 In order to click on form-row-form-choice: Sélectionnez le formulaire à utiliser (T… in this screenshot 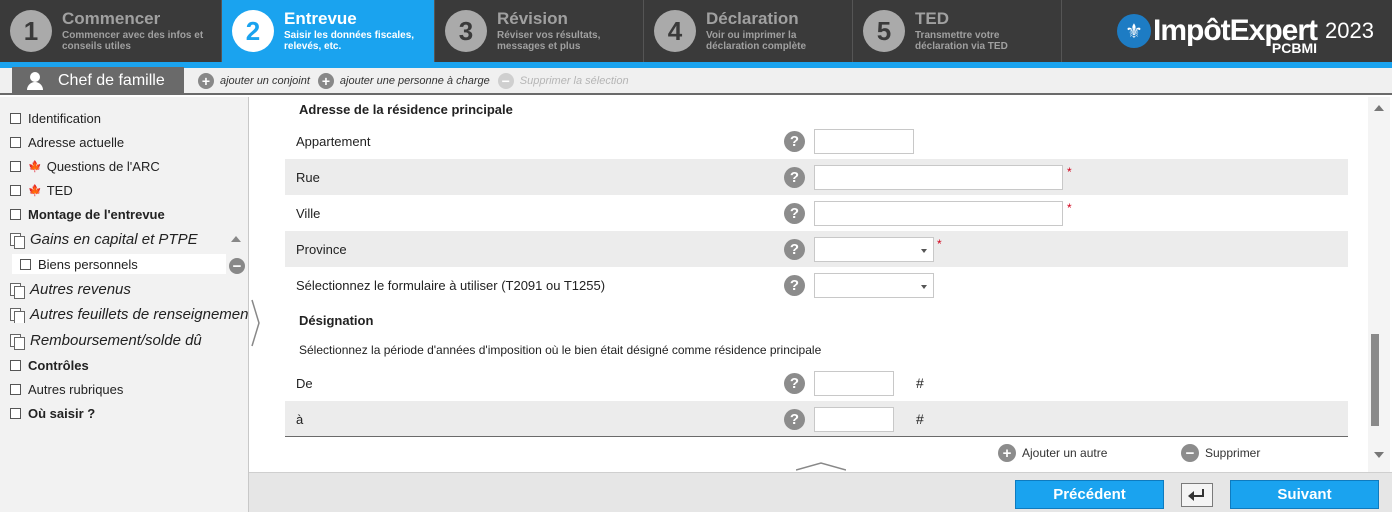, I will do `click(816, 285)`.